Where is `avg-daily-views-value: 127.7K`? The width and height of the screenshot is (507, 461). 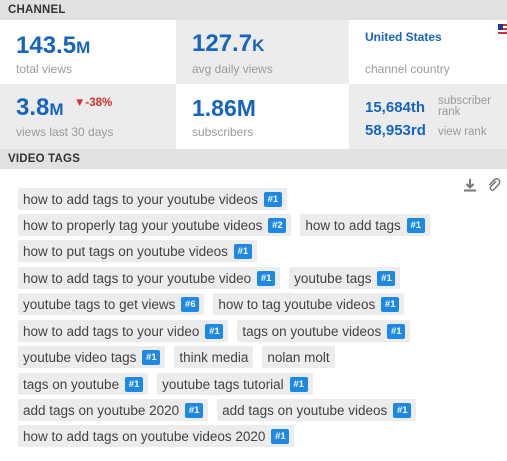
avg-daily-views-value: 127.7K is located at coordinates (228, 43).